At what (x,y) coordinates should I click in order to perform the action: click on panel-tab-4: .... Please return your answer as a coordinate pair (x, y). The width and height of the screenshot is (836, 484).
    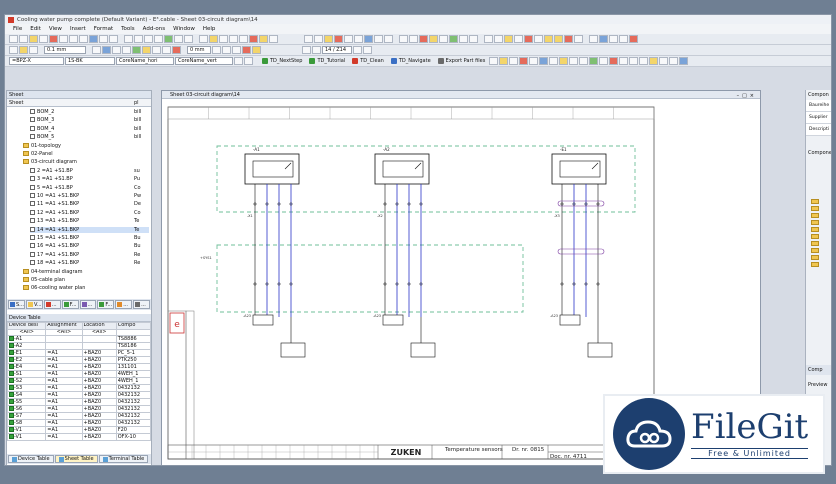
    Looking at the image, I should click on (88, 304).